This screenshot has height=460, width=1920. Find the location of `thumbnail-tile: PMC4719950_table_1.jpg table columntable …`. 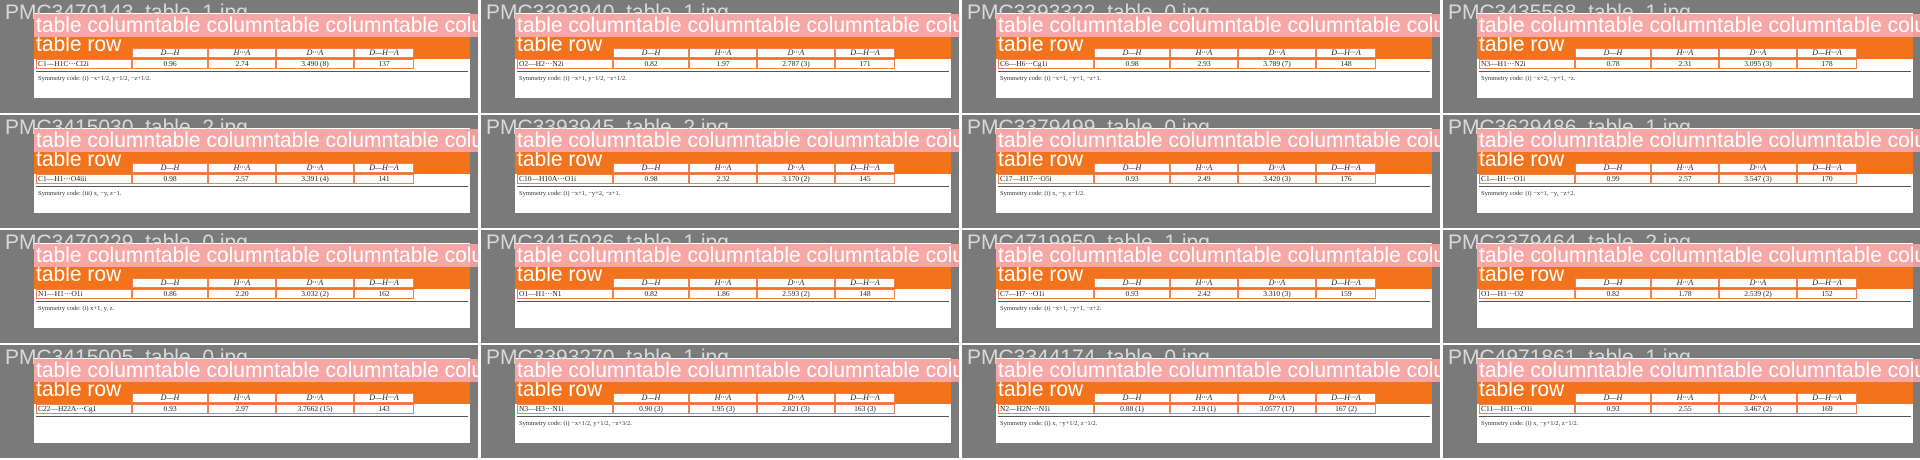

thumbnail-tile: PMC4719950_table_1.jpg table columntable … is located at coordinates (1201, 286).